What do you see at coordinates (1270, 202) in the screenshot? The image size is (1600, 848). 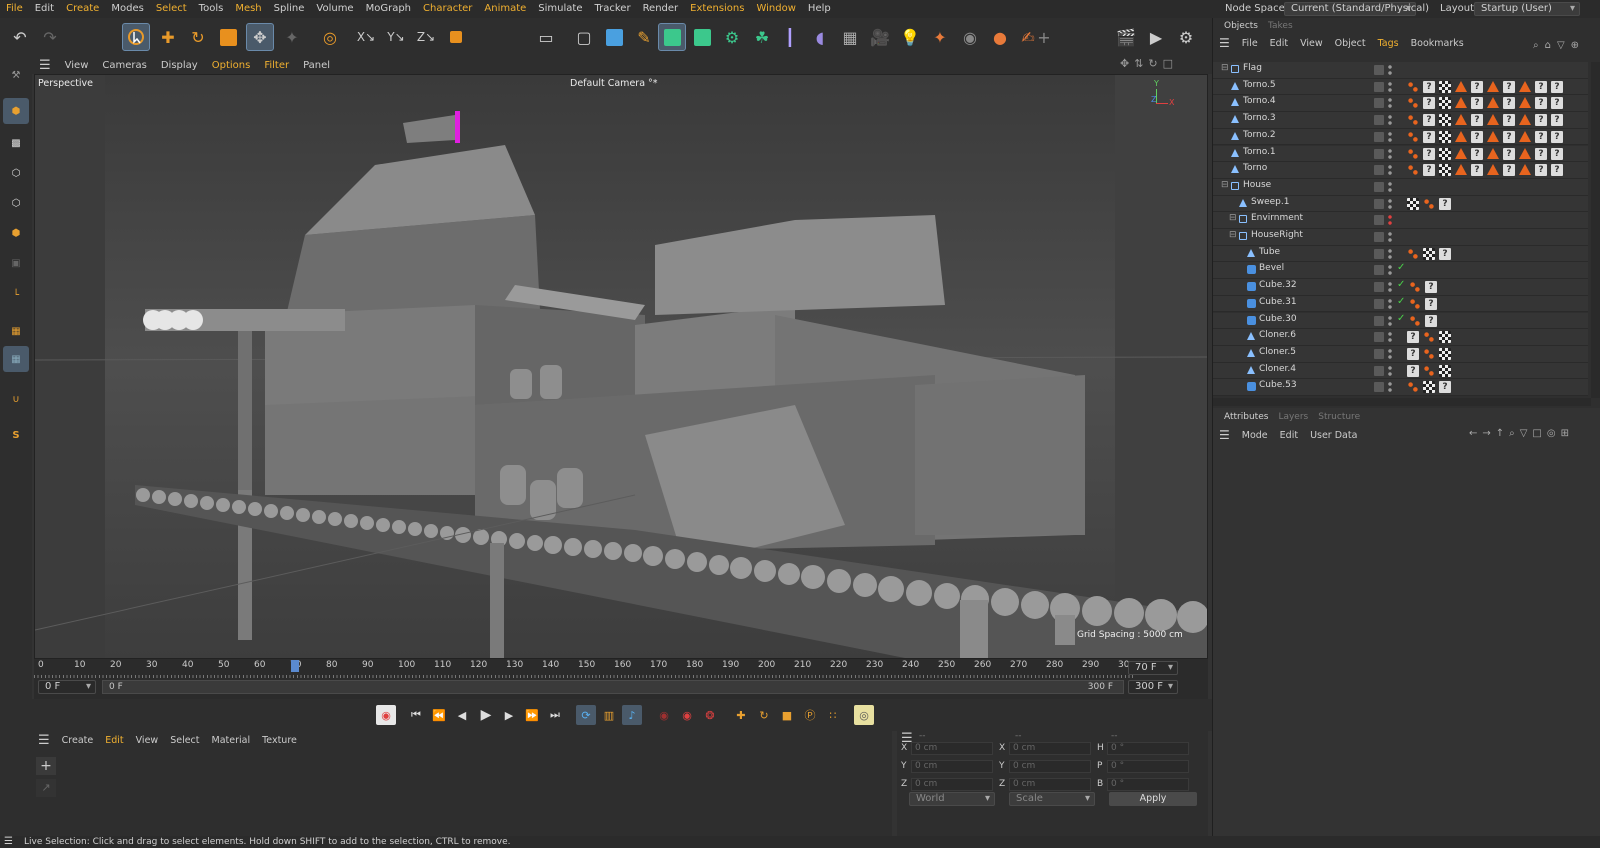 I see `object-name: Sweep.1` at bounding box center [1270, 202].